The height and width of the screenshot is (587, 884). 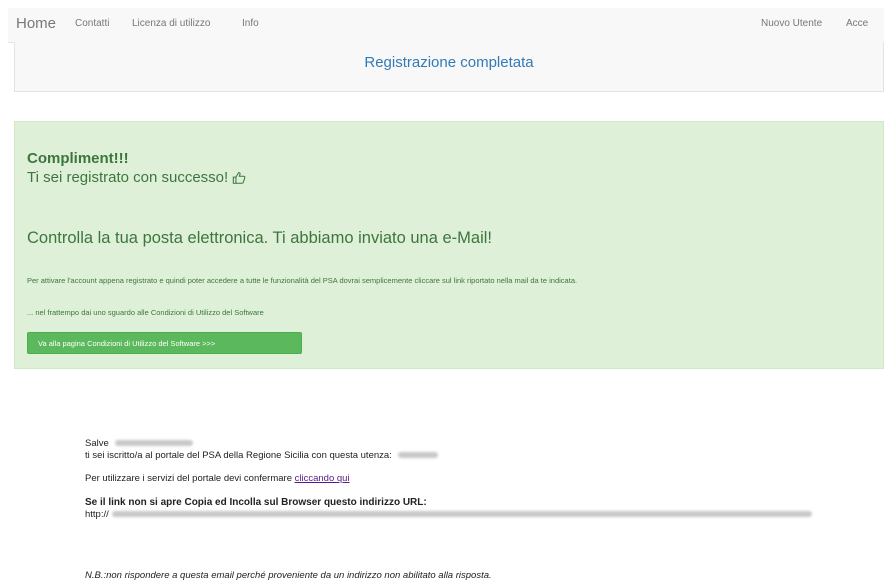 I want to click on nav-link-licenza: Licenza di utilizzo, so click(x=171, y=23).